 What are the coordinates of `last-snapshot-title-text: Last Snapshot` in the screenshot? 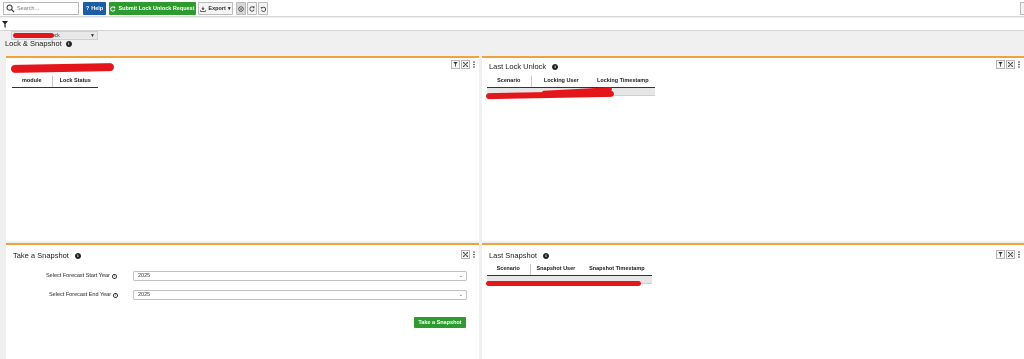 It's located at (513, 255).